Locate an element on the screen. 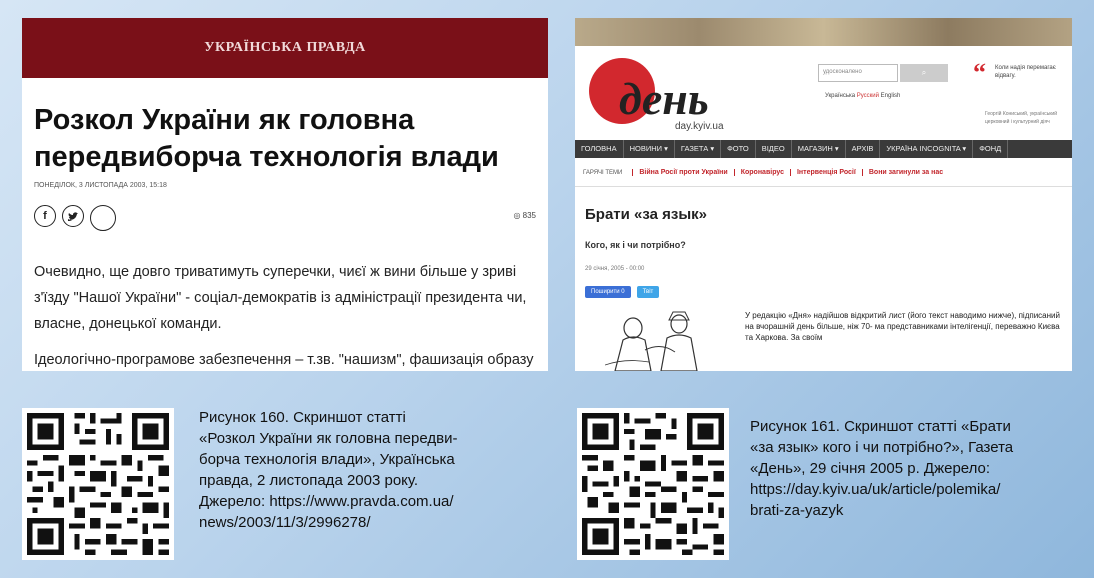 This screenshot has height=578, width=1094. caption-line: борча технологія влади», Українська is located at coordinates (327, 459).